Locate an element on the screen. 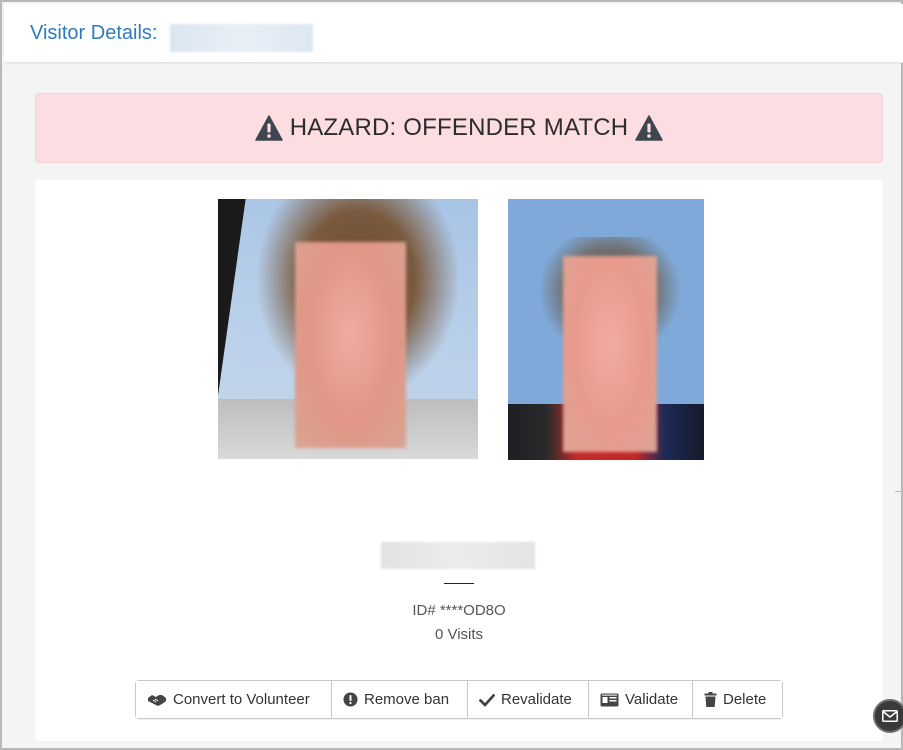 This screenshot has width=903, height=750. convert-to-volunteer-button: Convert to Volunteer is located at coordinates (234, 699).